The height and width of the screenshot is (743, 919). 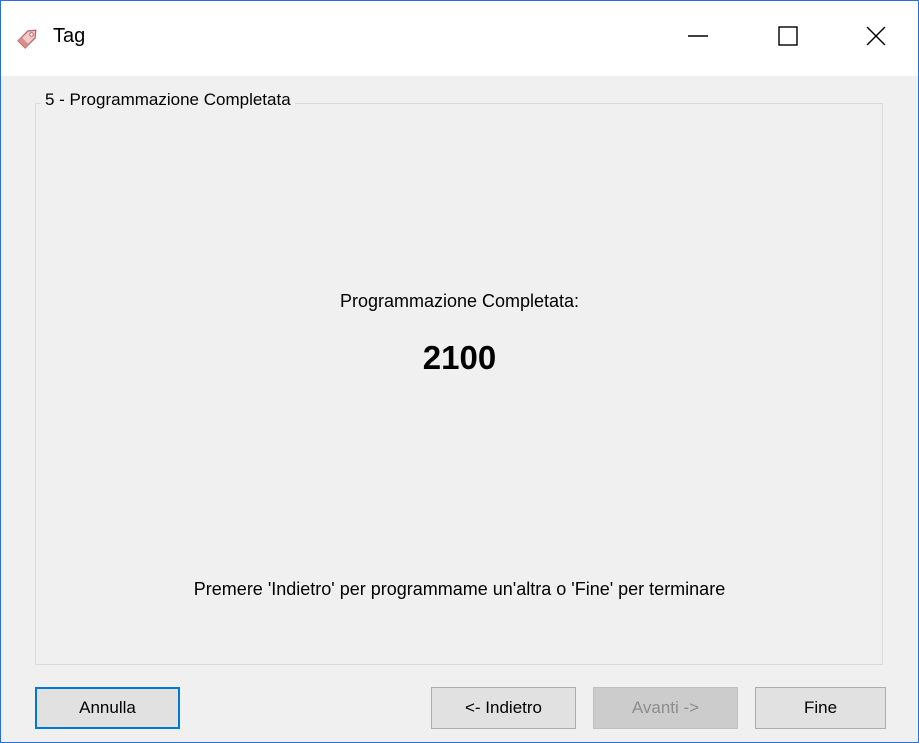 I want to click on close-icon, so click(x=876, y=38).